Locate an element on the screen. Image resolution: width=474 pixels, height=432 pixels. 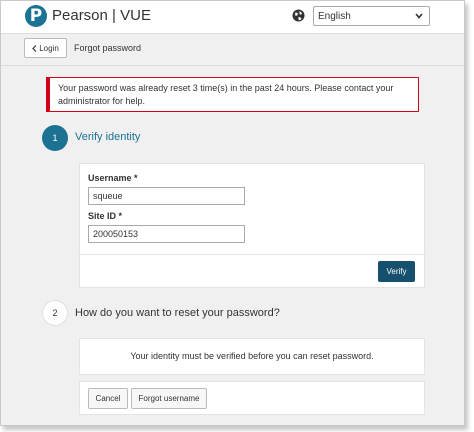
brand-name: Pearson | VUE is located at coordinates (101, 15).